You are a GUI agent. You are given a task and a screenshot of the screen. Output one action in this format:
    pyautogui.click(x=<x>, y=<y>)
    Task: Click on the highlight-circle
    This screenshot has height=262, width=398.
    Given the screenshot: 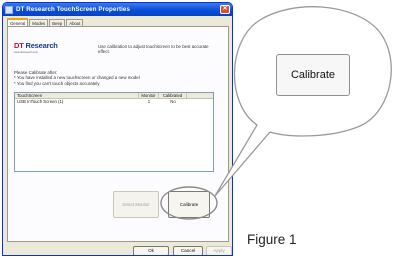 What is the action you would take?
    pyautogui.click(x=189, y=203)
    